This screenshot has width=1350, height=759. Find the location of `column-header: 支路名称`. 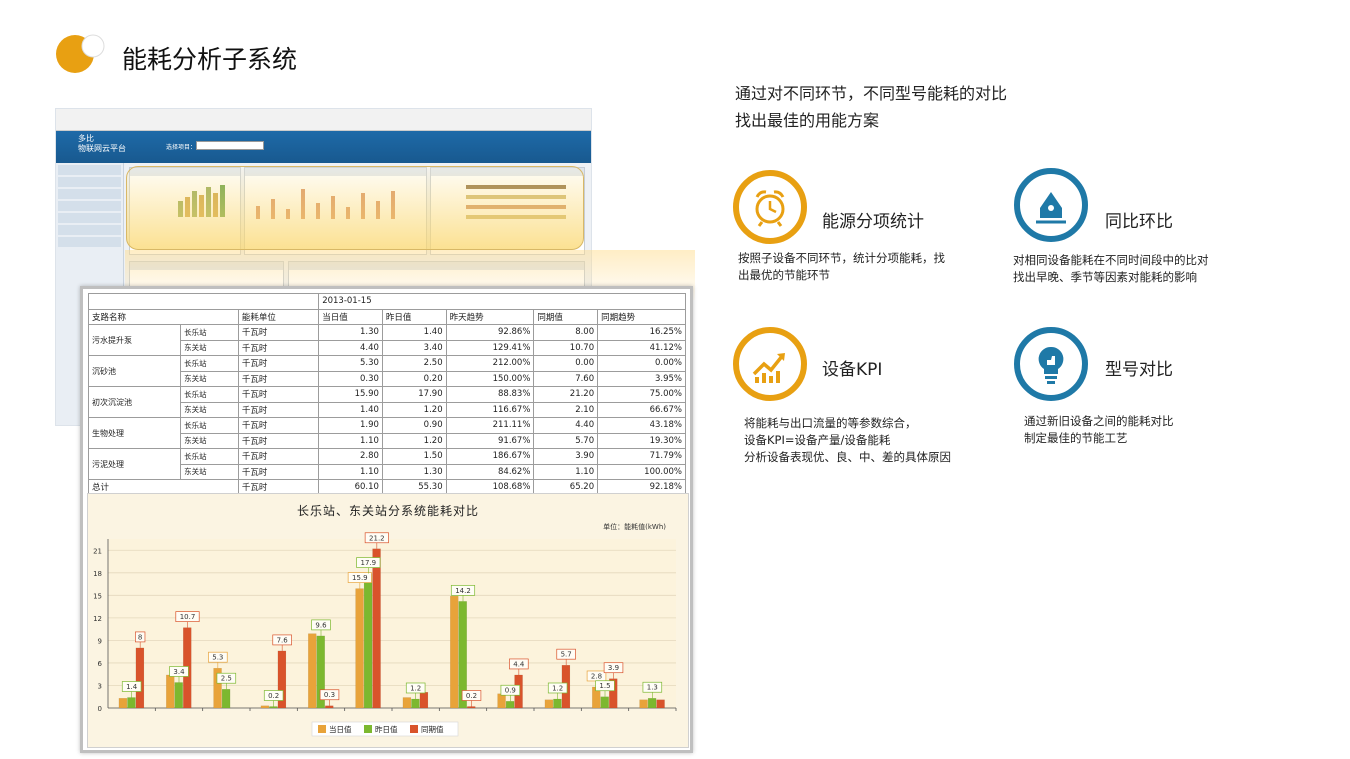

column-header: 支路名称 is located at coordinates (163, 316).